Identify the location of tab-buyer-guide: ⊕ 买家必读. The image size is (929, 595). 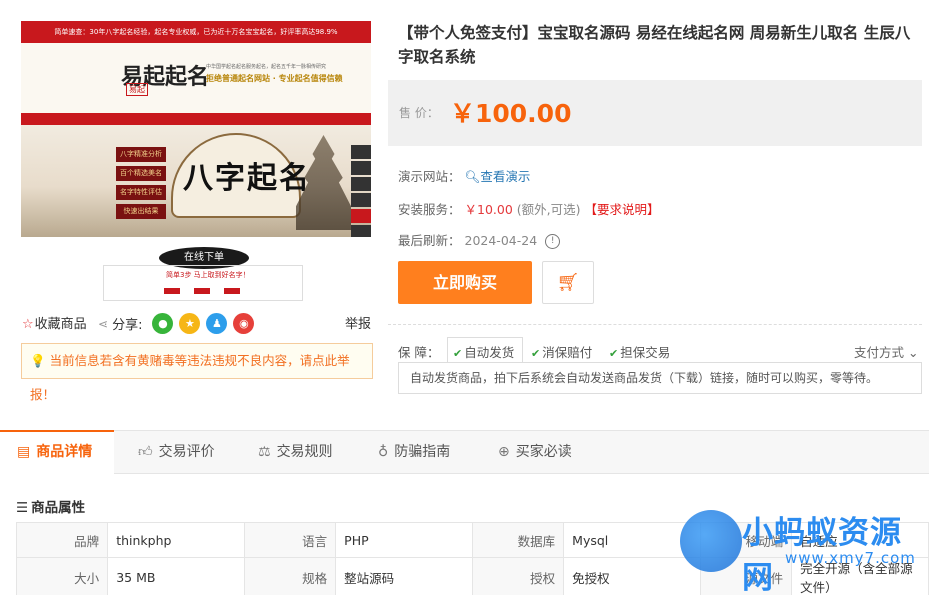
(535, 452).